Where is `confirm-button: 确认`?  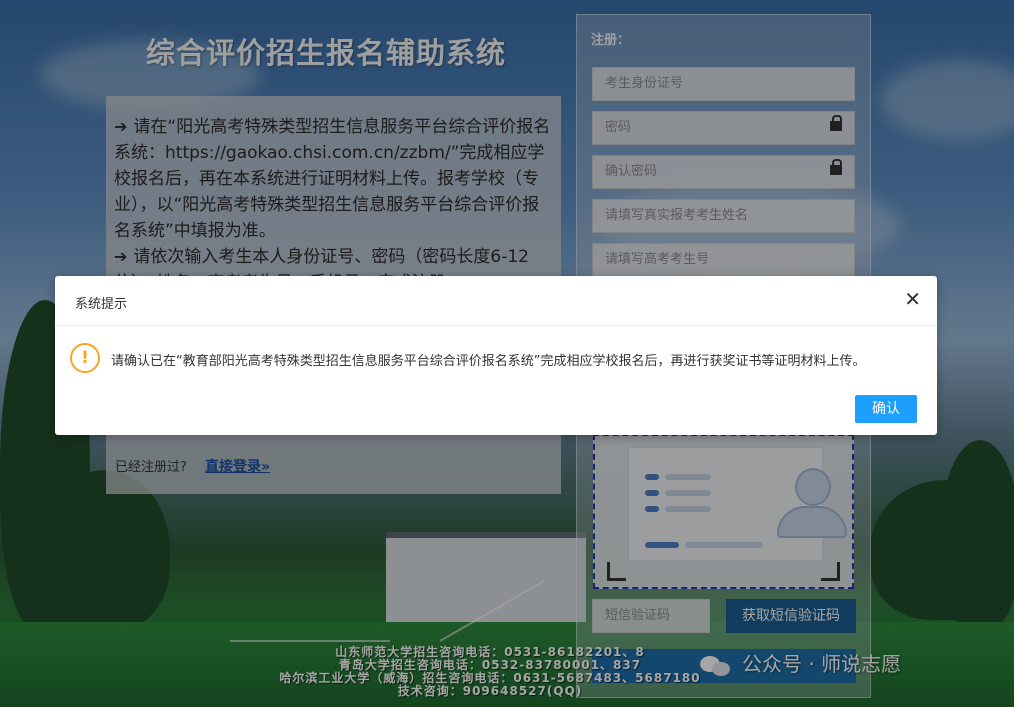 confirm-button: 确认 is located at coordinates (886, 409).